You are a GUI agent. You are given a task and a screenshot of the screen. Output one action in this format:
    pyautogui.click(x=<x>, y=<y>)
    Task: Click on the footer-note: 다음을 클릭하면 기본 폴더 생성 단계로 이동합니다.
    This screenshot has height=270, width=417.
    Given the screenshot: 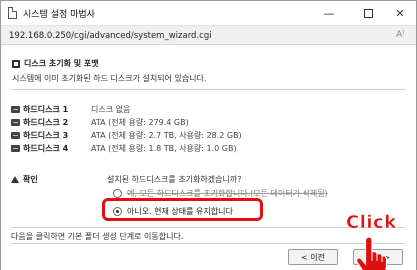 What is the action you would take?
    pyautogui.click(x=97, y=236)
    